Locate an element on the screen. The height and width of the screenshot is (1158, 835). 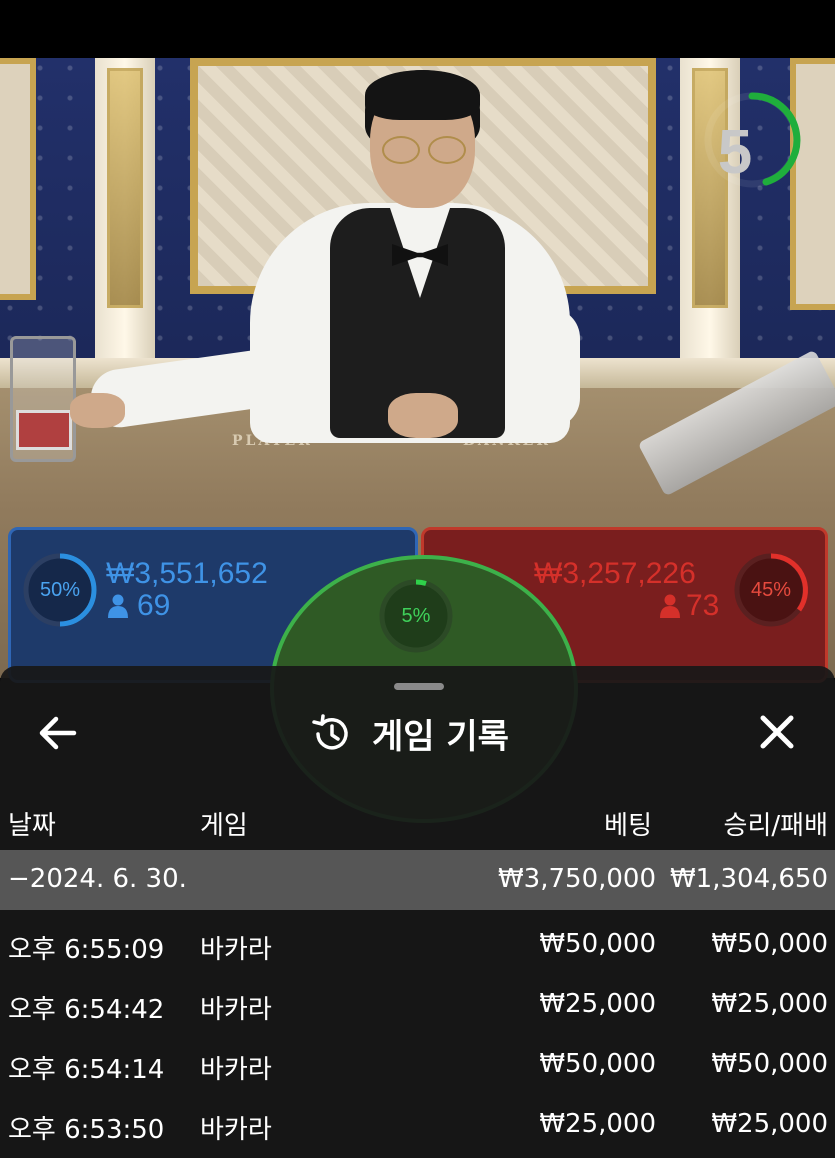
sheet-header: 게임 기록 is located at coordinates (430, 733).